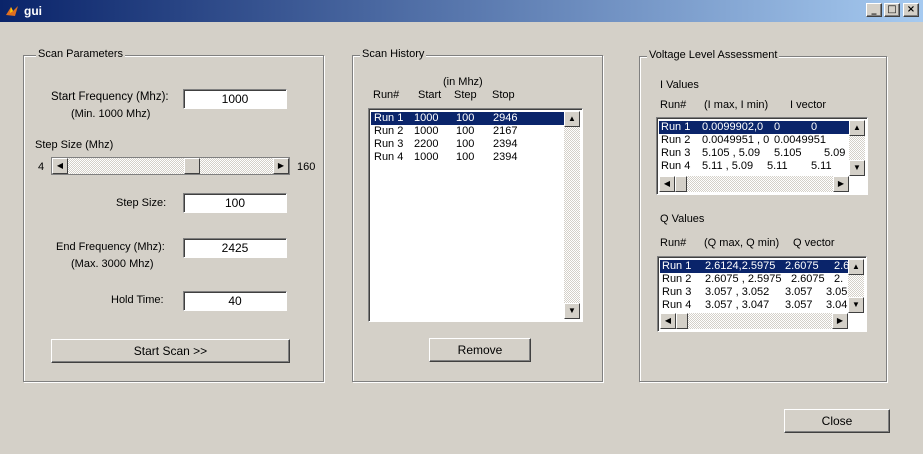  Describe the element at coordinates (463, 82) in the screenshot. I see `history-units-label: (in Mhz)` at that location.